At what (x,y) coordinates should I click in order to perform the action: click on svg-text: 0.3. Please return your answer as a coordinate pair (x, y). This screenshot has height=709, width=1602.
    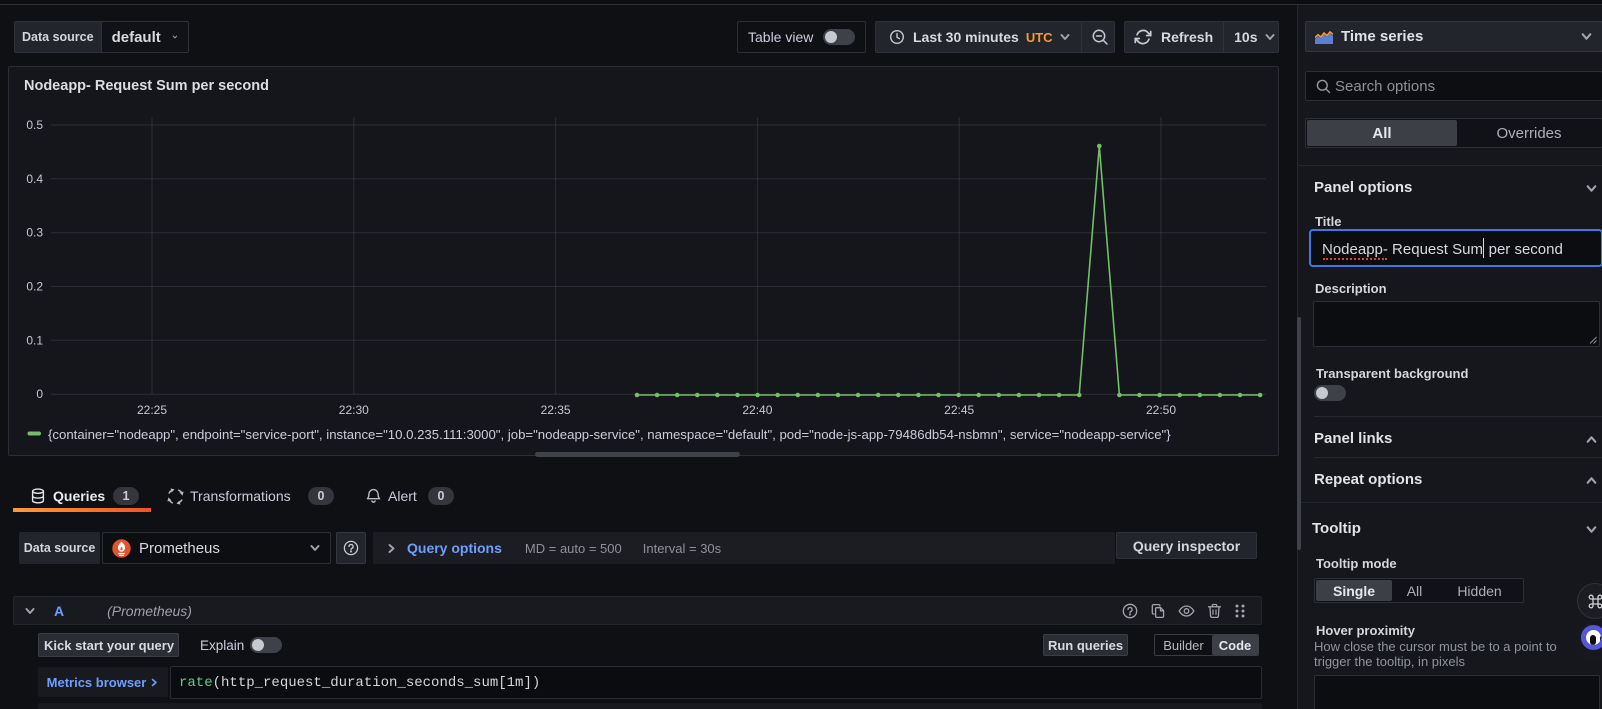
    Looking at the image, I should click on (34, 233).